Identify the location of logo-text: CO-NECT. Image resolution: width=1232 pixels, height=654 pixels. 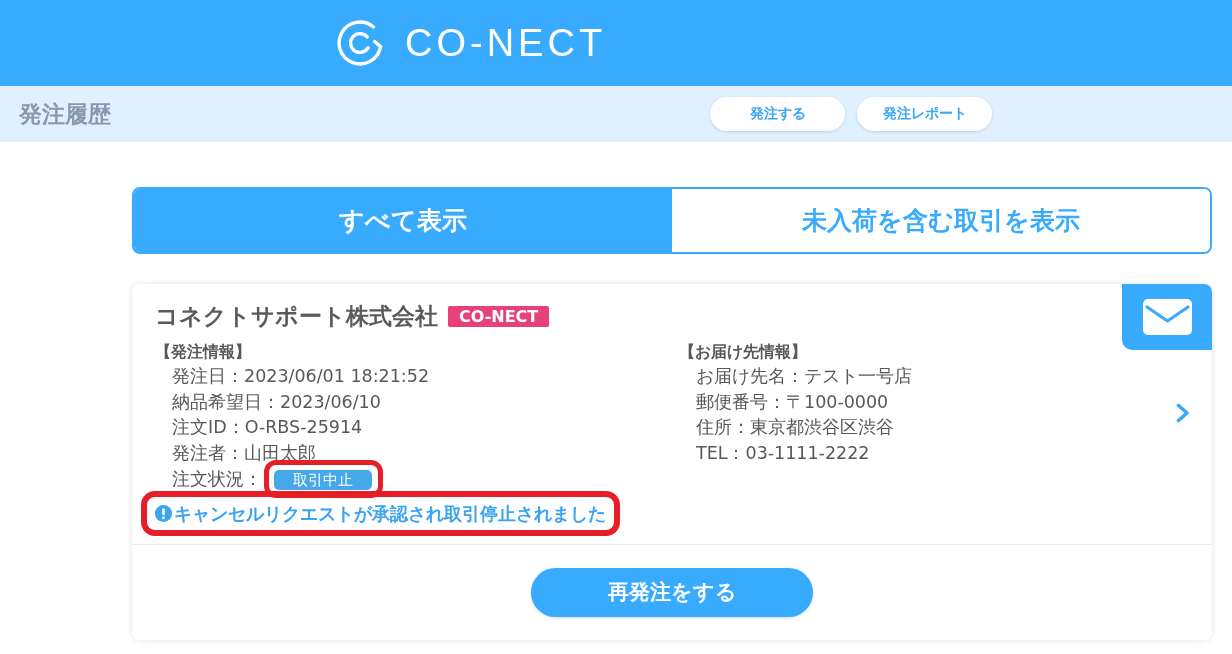
(506, 43).